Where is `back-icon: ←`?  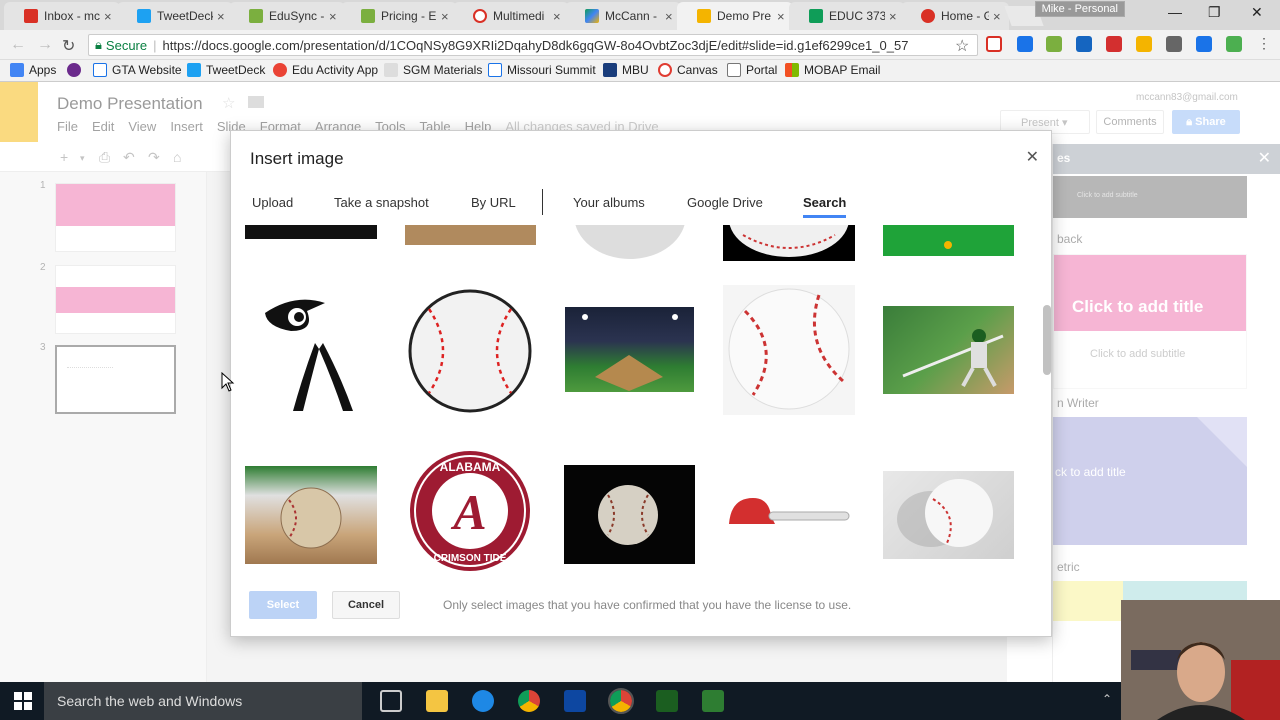
back-icon: ← is located at coordinates (18, 45).